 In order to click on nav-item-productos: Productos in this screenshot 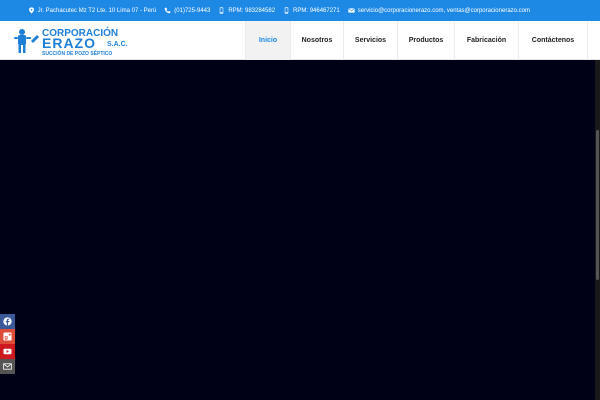, I will do `click(425, 40)`.